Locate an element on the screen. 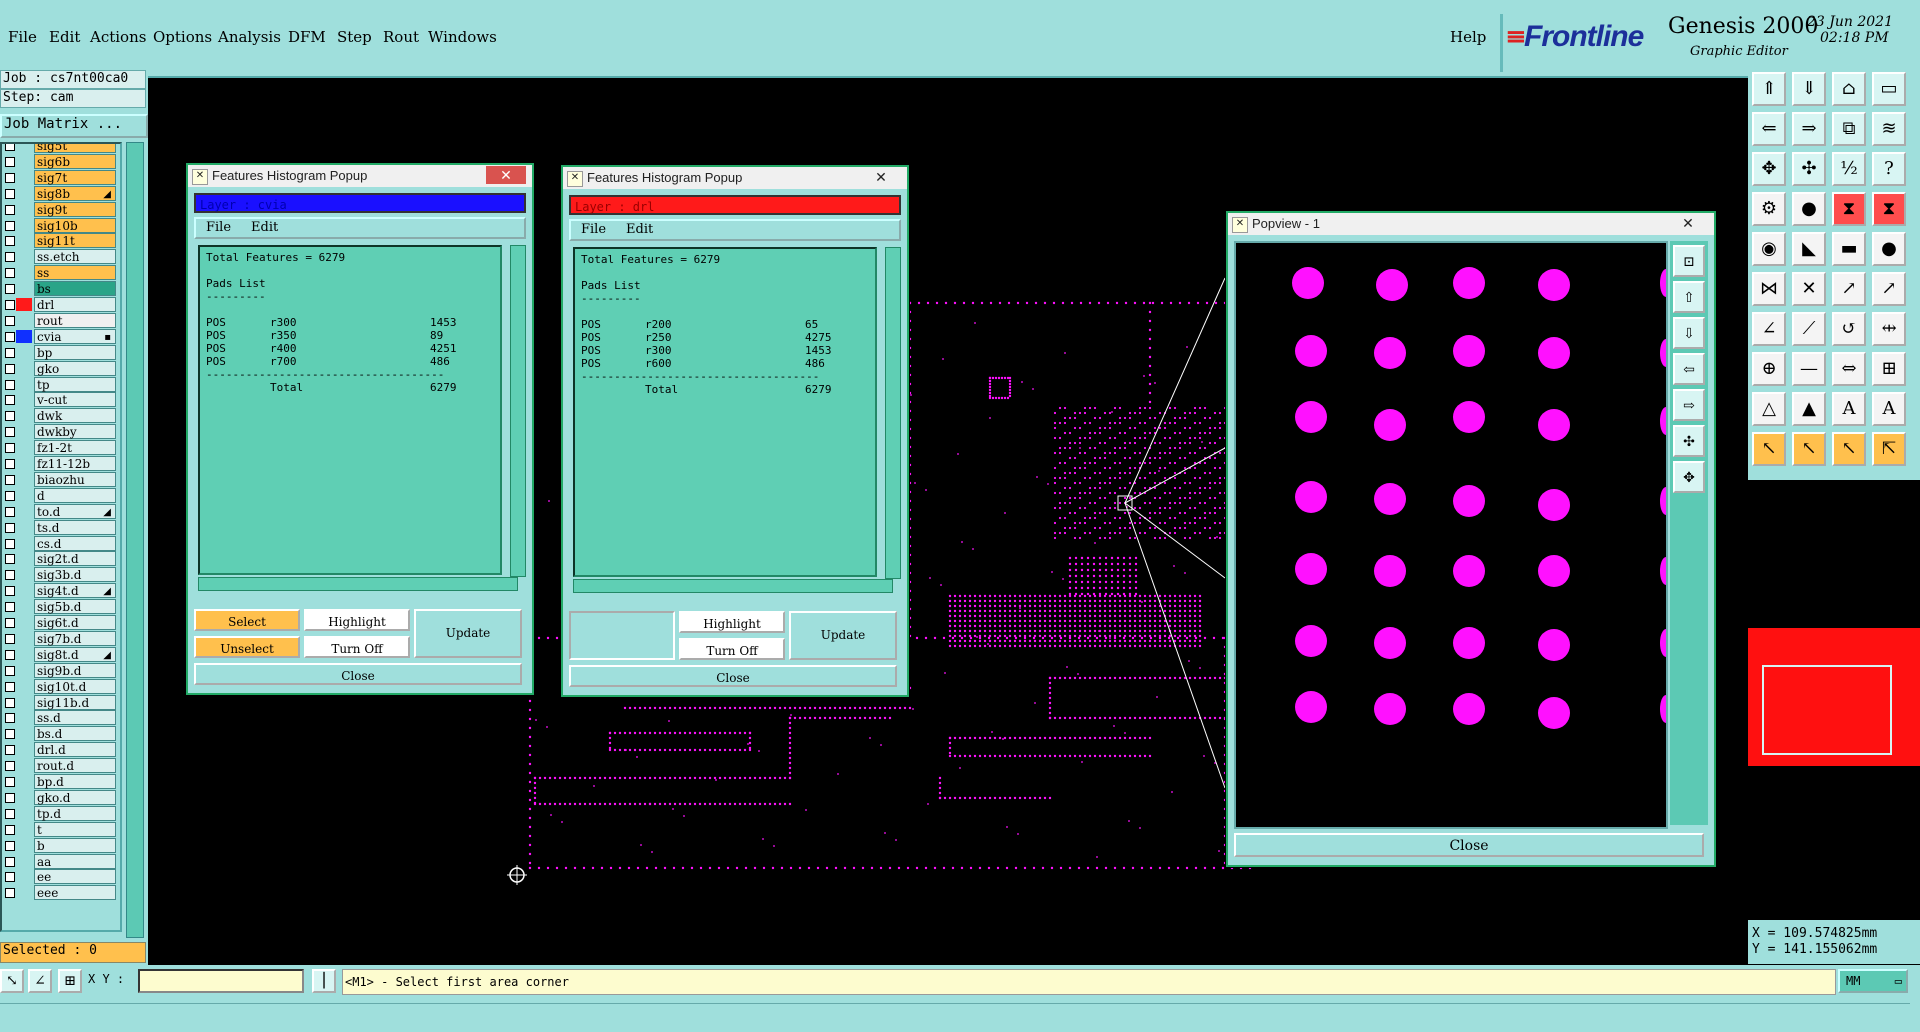 The height and width of the screenshot is (1032, 1920). grid-icon: ⊞ is located at coordinates (70, 981).